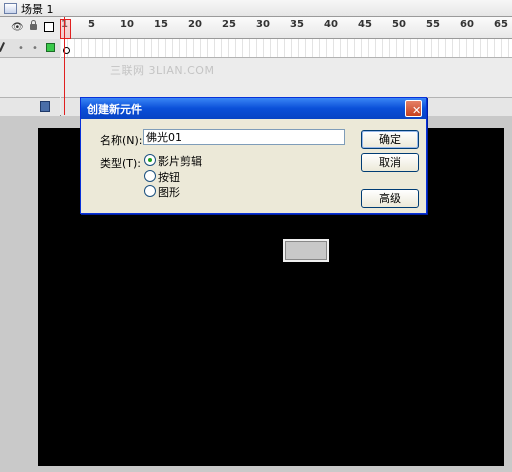  What do you see at coordinates (194, 191) in the screenshot?
I see `type-option-graphic: 图形` at bounding box center [194, 191].